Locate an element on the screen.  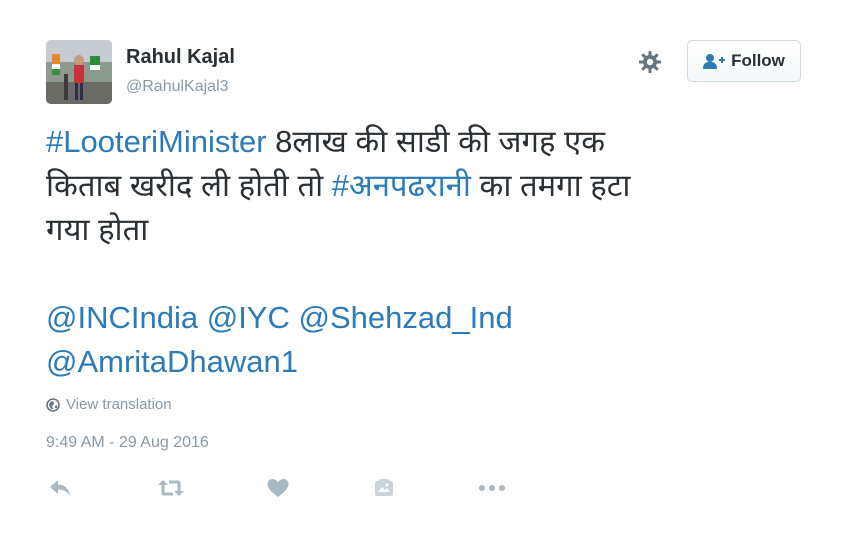
more-button is located at coordinates (492, 488).